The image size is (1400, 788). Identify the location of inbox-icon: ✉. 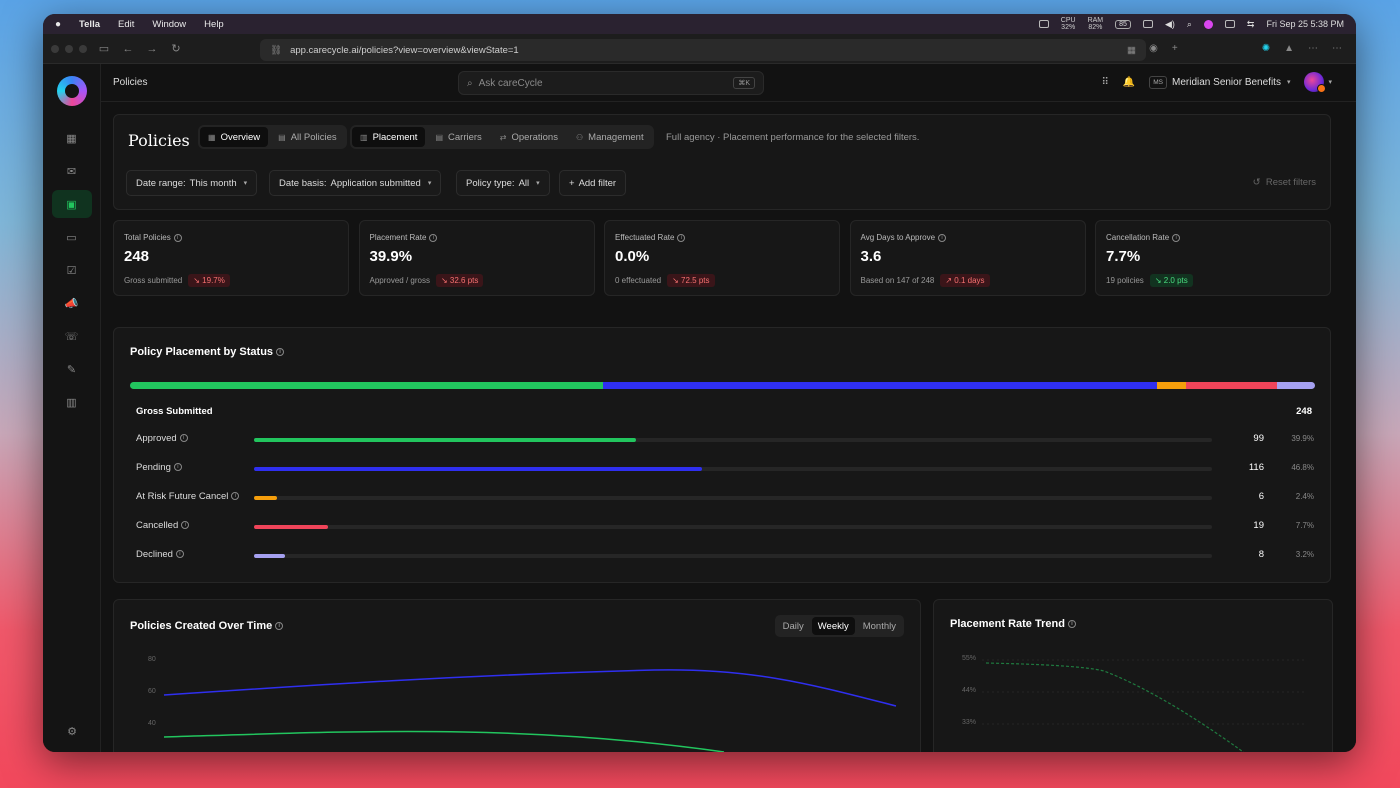
(72, 171).